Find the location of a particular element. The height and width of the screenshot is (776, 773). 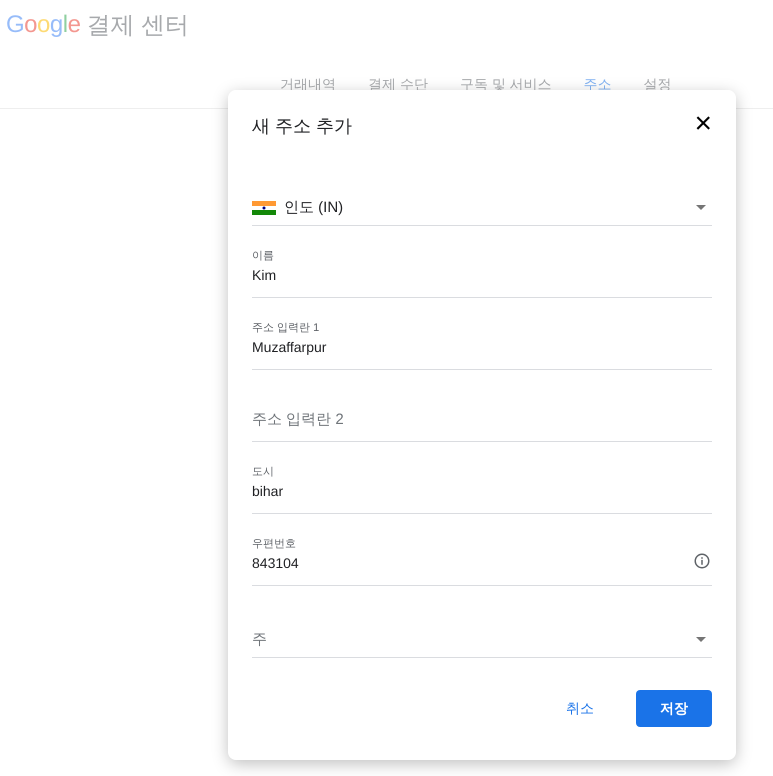

state-select: 주 is located at coordinates (482, 644).